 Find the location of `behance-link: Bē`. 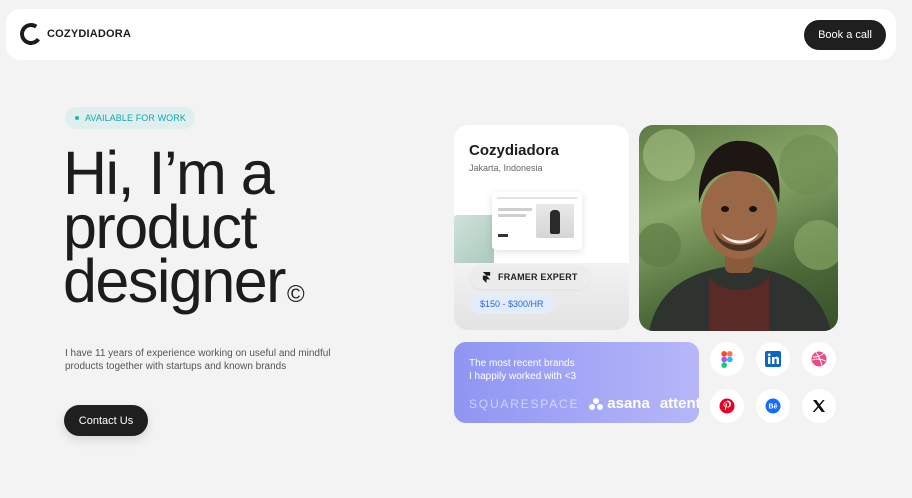

behance-link: Bē is located at coordinates (773, 406).